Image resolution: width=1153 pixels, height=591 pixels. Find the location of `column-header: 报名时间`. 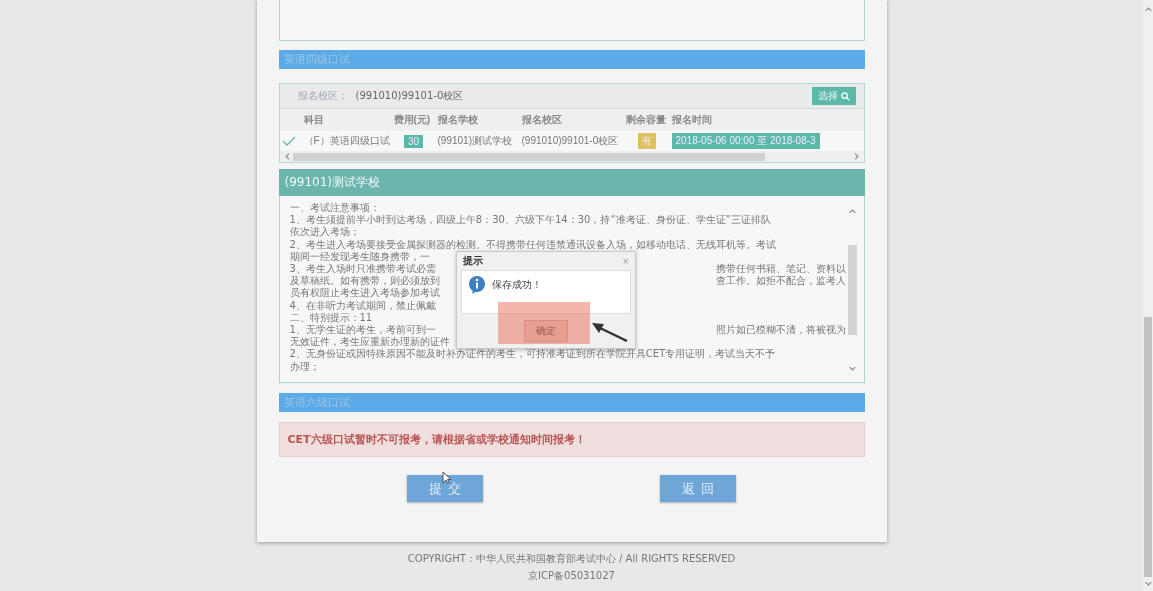

column-header: 报名时间 is located at coordinates (691, 120).